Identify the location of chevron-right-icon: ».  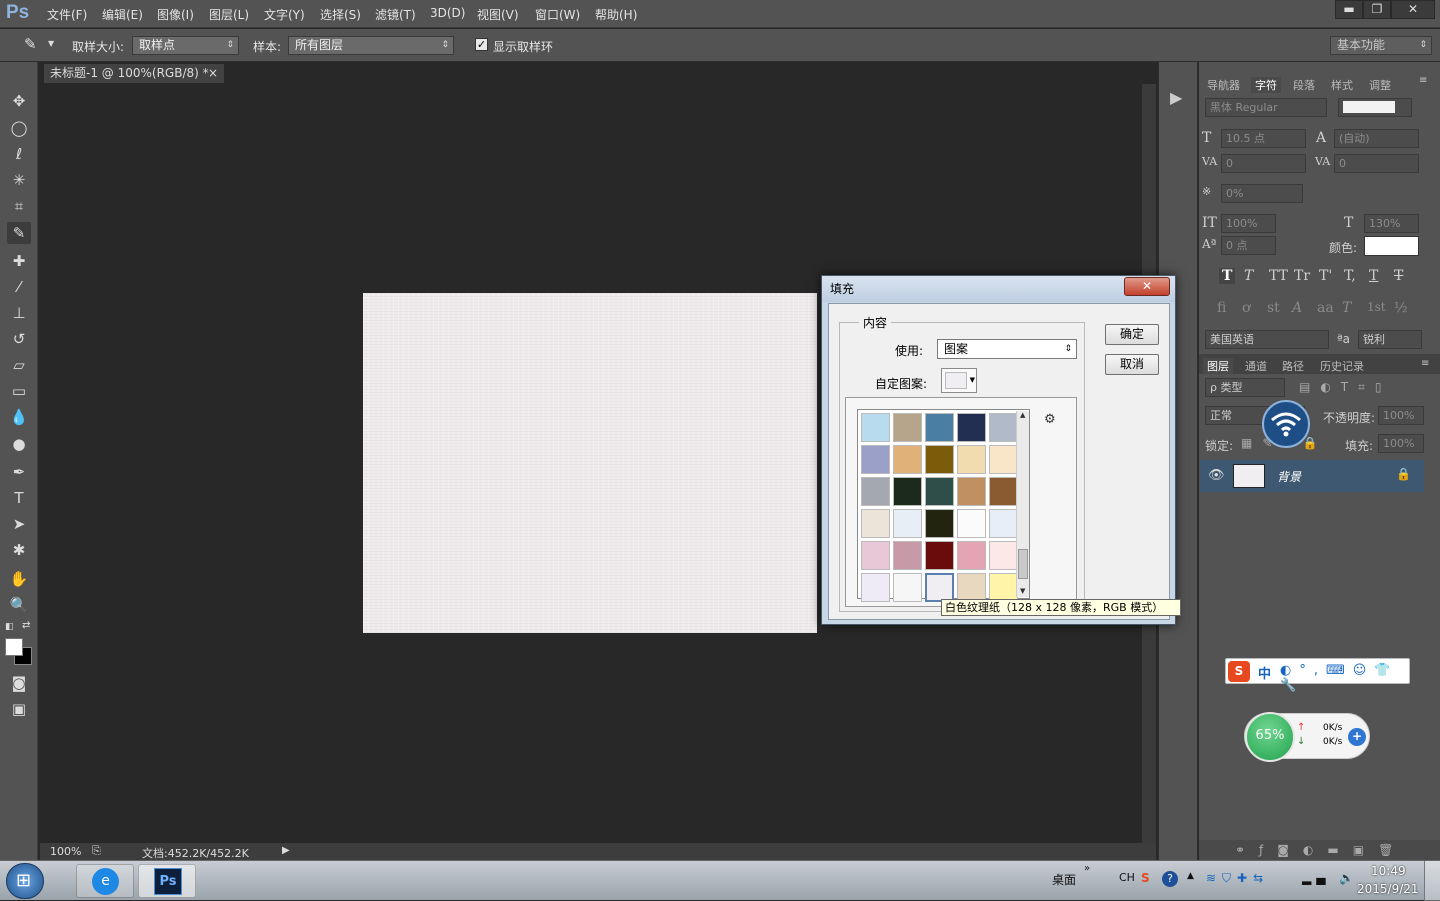
(1087, 868).